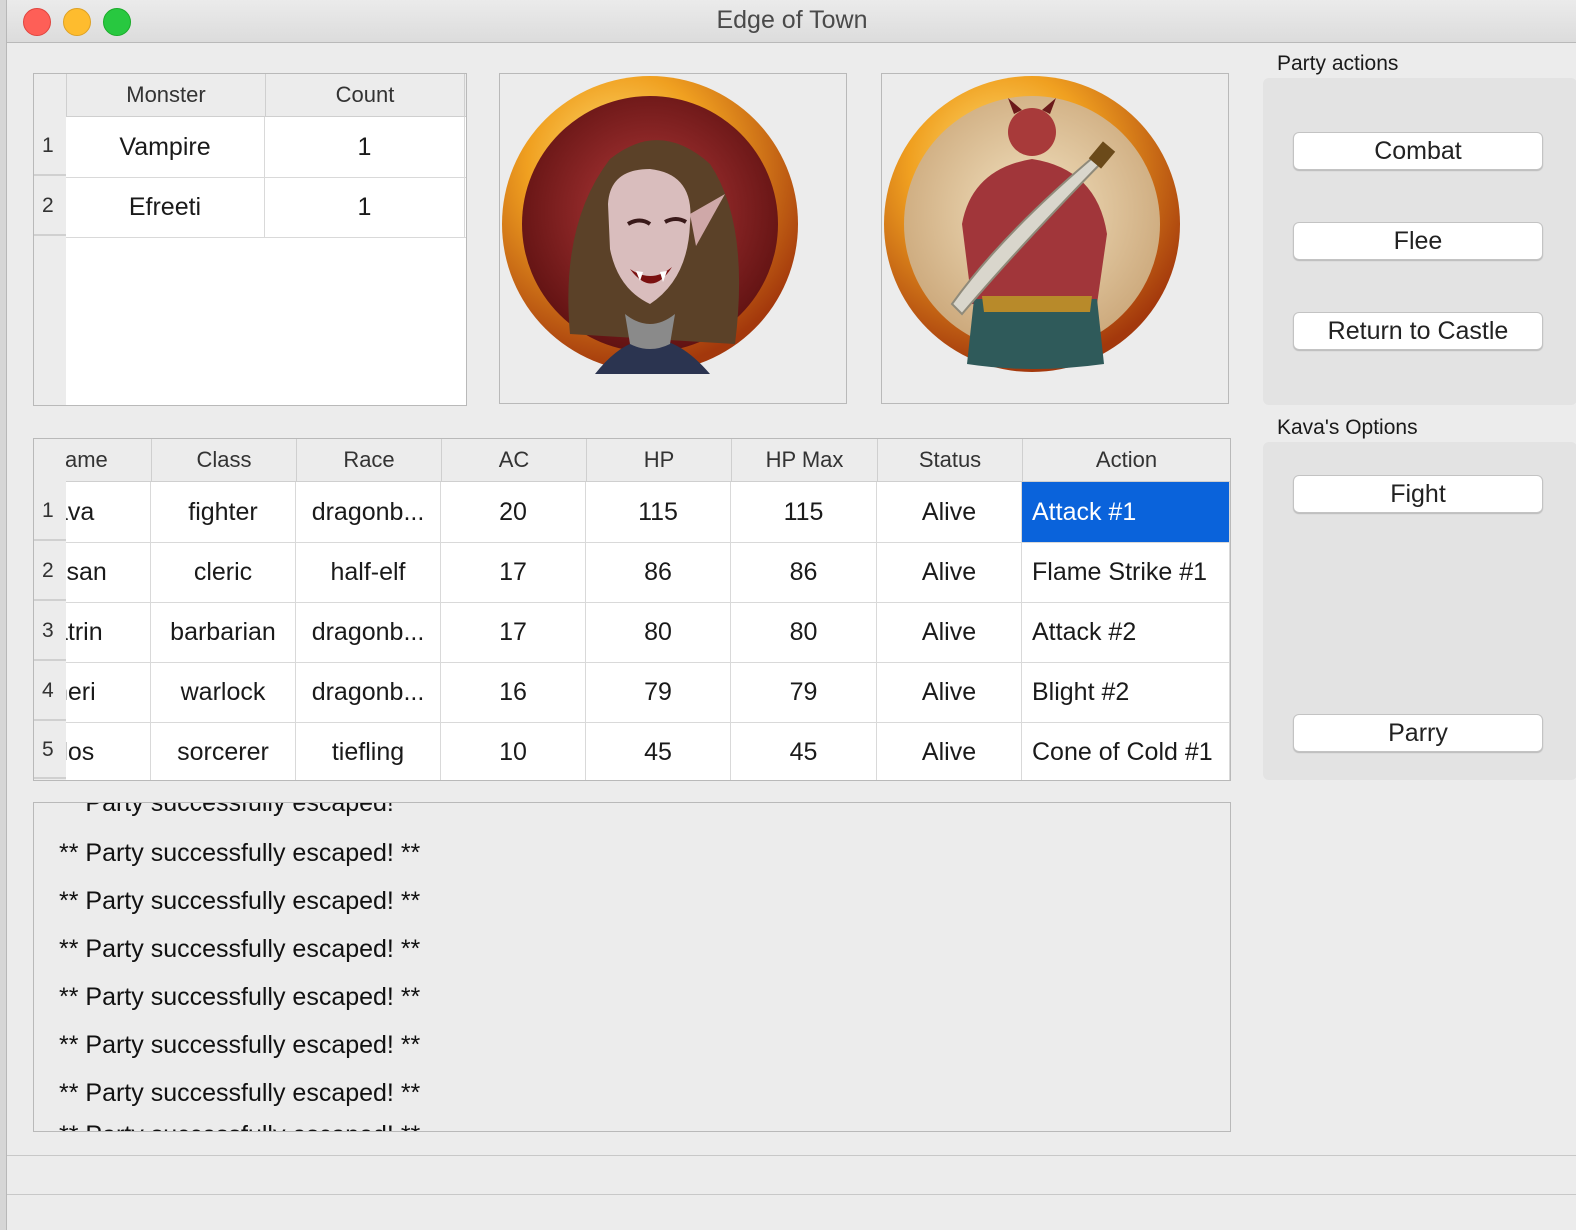 The height and width of the screenshot is (1230, 1576). I want to click on action-cell: Attack #2, so click(1126, 632).